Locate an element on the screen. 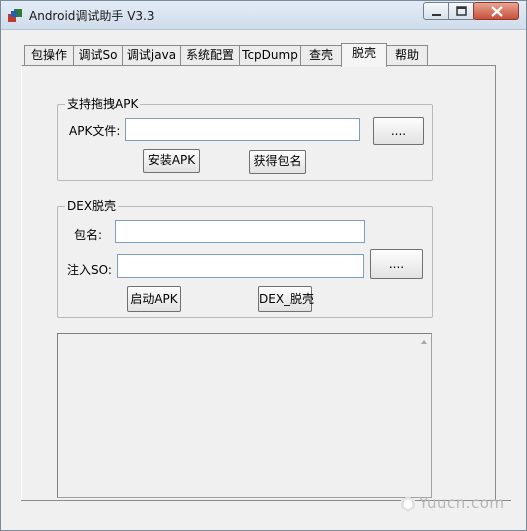 The image size is (527, 531). tab-help: 帮助 is located at coordinates (407, 55).